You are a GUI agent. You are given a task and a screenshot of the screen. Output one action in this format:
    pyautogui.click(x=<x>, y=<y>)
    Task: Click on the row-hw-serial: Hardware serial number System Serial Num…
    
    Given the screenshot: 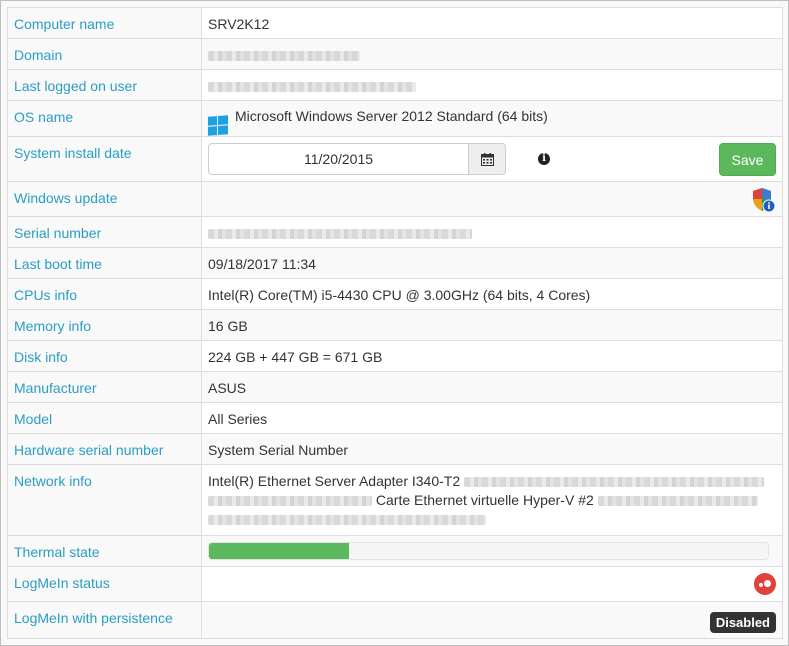 What is the action you would take?
    pyautogui.click(x=395, y=449)
    